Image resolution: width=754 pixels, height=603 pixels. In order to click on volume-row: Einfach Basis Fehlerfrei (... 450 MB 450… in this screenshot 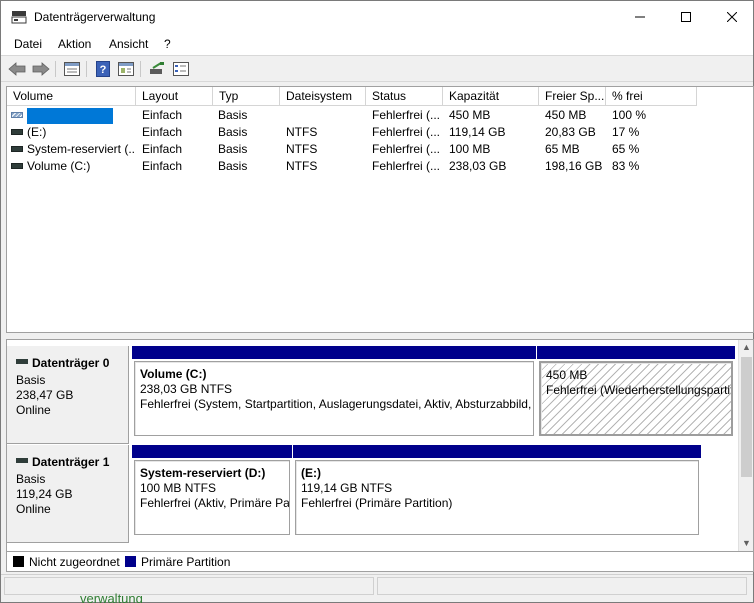, I will do `click(380, 115)`.